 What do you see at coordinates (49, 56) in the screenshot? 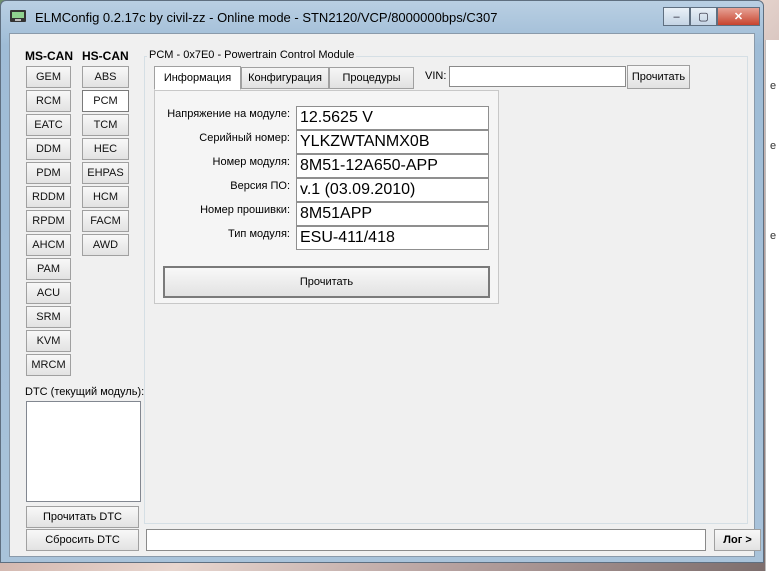
I see `ms-can-header: MS-CAN` at bounding box center [49, 56].